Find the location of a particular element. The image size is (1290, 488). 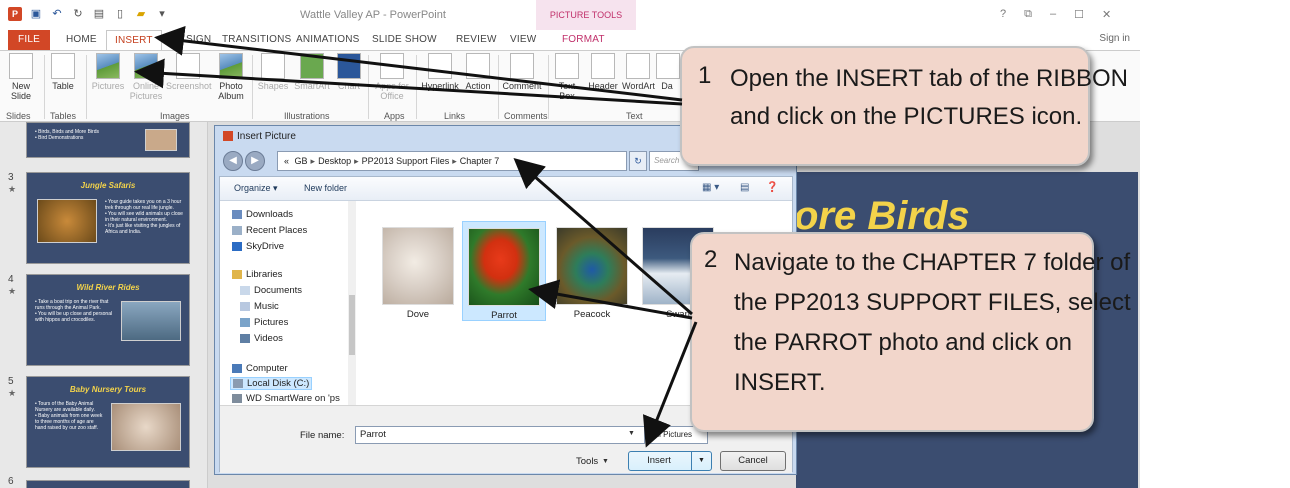

callout-2-line-2: the PP2013 SUPPORT FILES, select is located at coordinates (932, 302).